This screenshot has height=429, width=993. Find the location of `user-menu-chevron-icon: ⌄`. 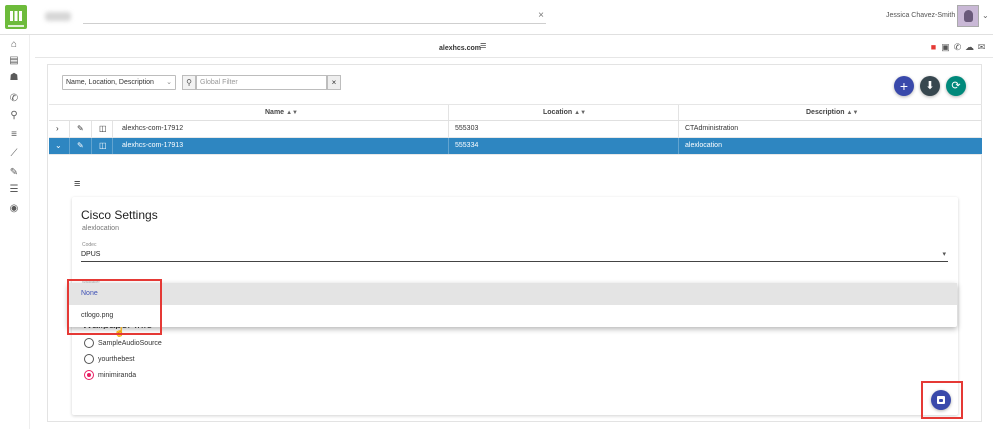

user-menu-chevron-icon: ⌄ is located at coordinates (985, 15).